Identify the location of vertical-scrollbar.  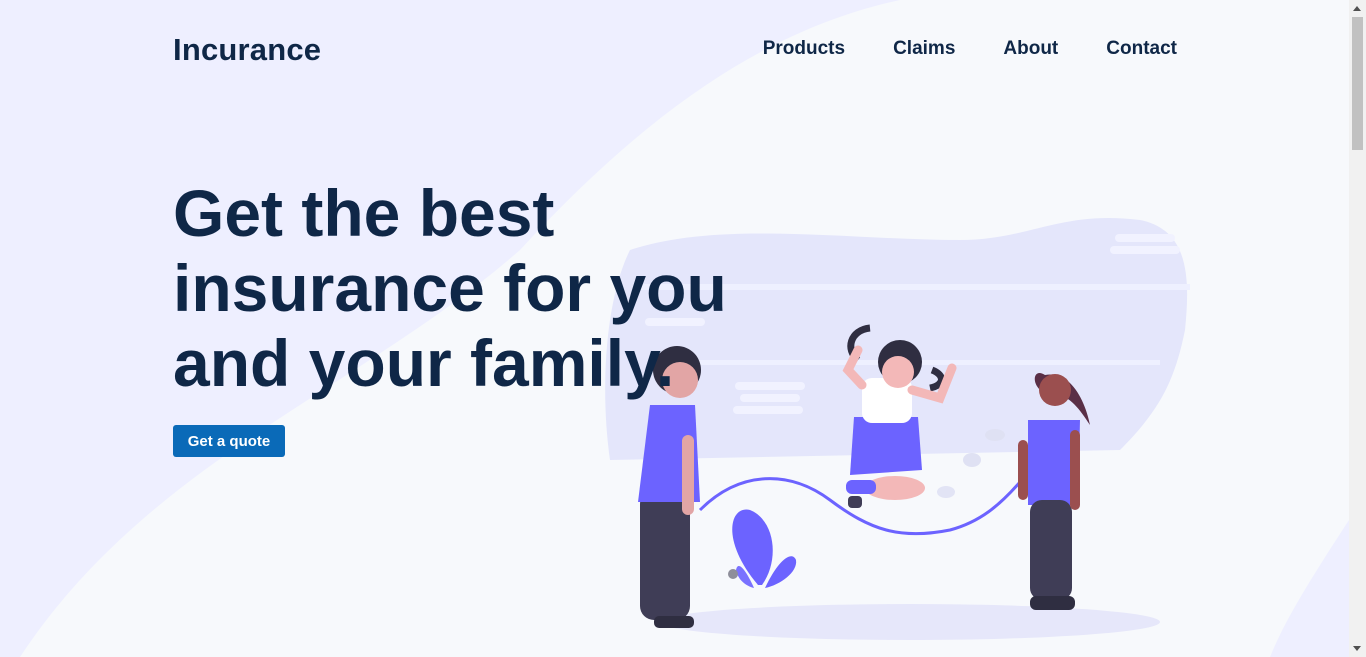
(1357, 328).